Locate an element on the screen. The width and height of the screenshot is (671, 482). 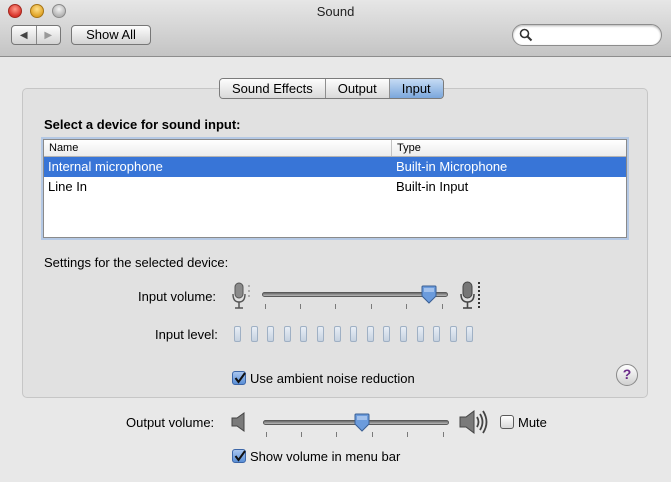
help-icon: ? is located at coordinates (627, 374).